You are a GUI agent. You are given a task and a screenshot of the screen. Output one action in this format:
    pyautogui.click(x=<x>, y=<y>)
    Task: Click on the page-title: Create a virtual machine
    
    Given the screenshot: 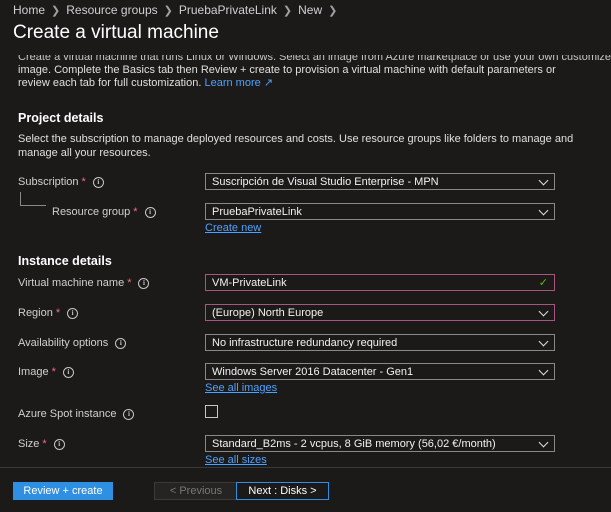 What is the action you would take?
    pyautogui.click(x=116, y=32)
    